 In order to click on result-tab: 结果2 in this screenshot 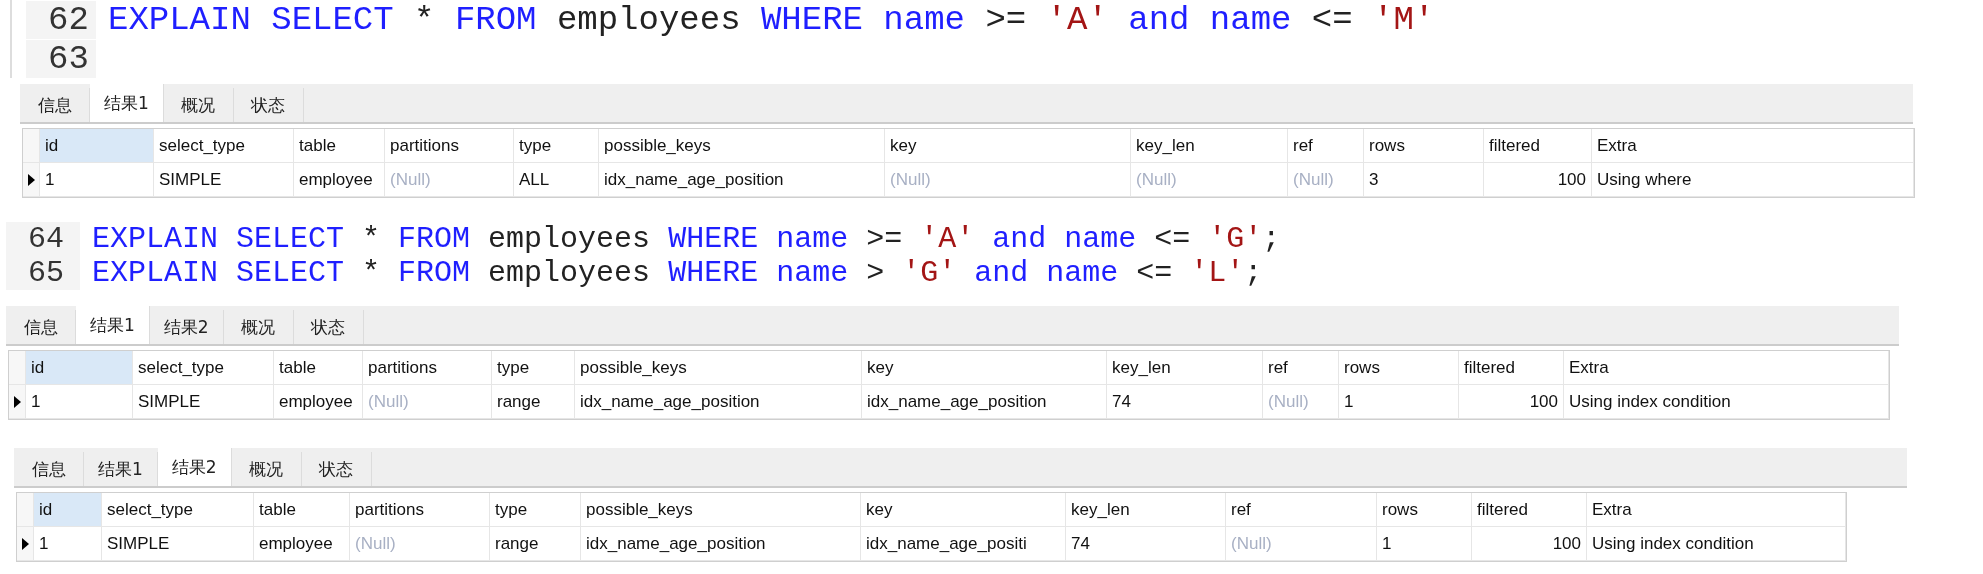, I will do `click(194, 467)`.